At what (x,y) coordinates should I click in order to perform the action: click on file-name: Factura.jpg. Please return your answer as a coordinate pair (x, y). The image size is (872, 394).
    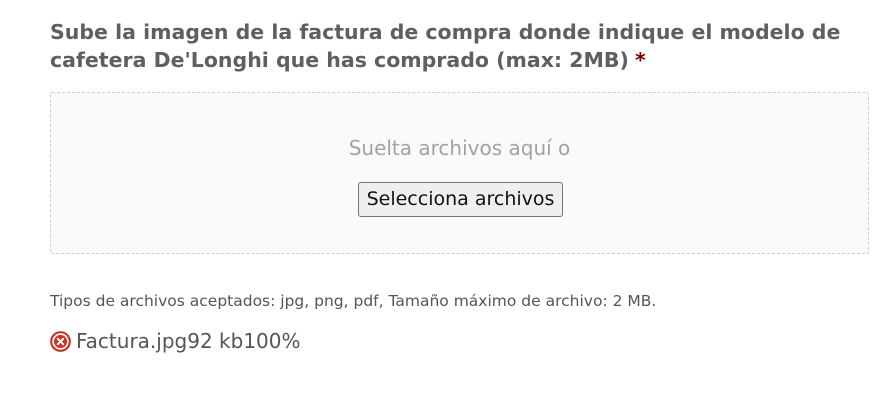
    Looking at the image, I should click on (132, 341).